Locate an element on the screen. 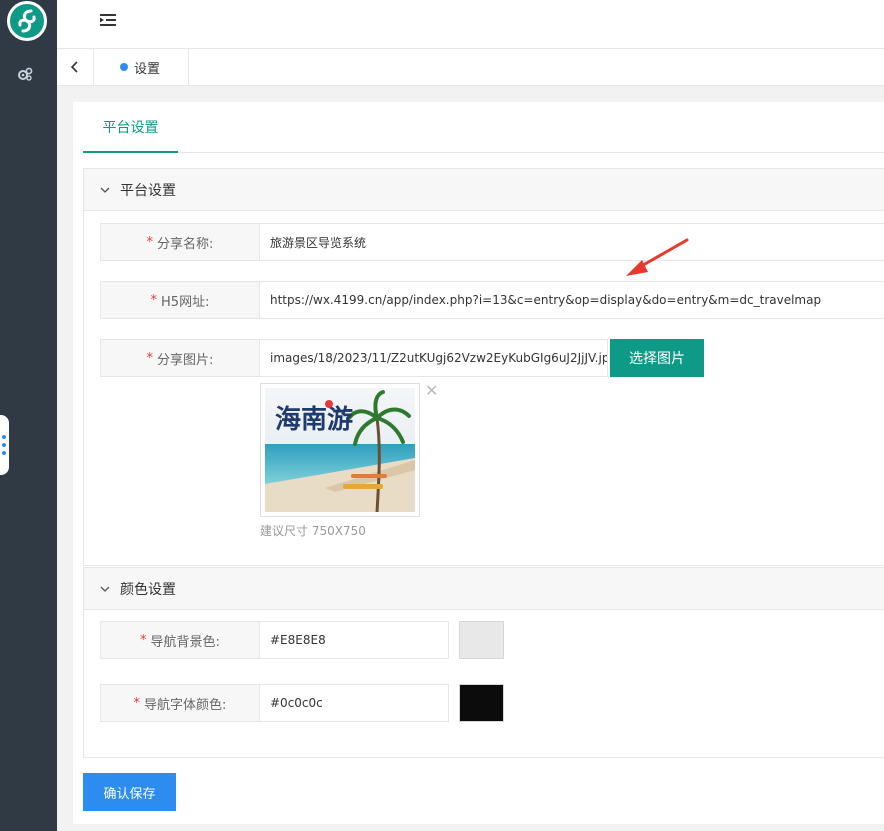 This screenshot has width=884, height=831. nav-font-color-label: * 导航字体颜色: is located at coordinates (180, 703).